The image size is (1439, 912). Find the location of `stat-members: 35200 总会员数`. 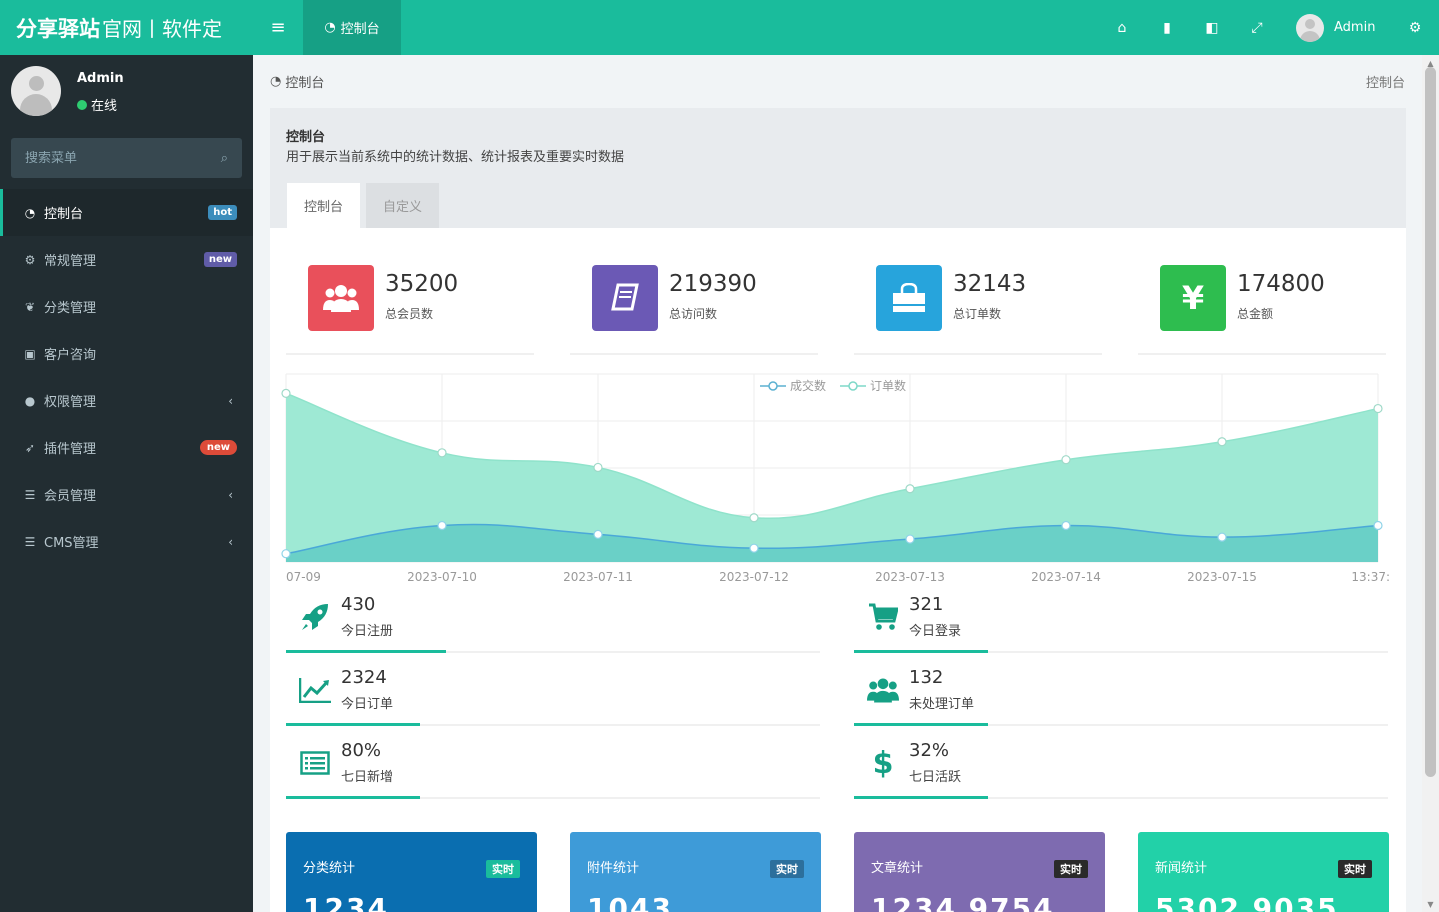

stat-members: 35200 总会员数 is located at coordinates (410, 310).